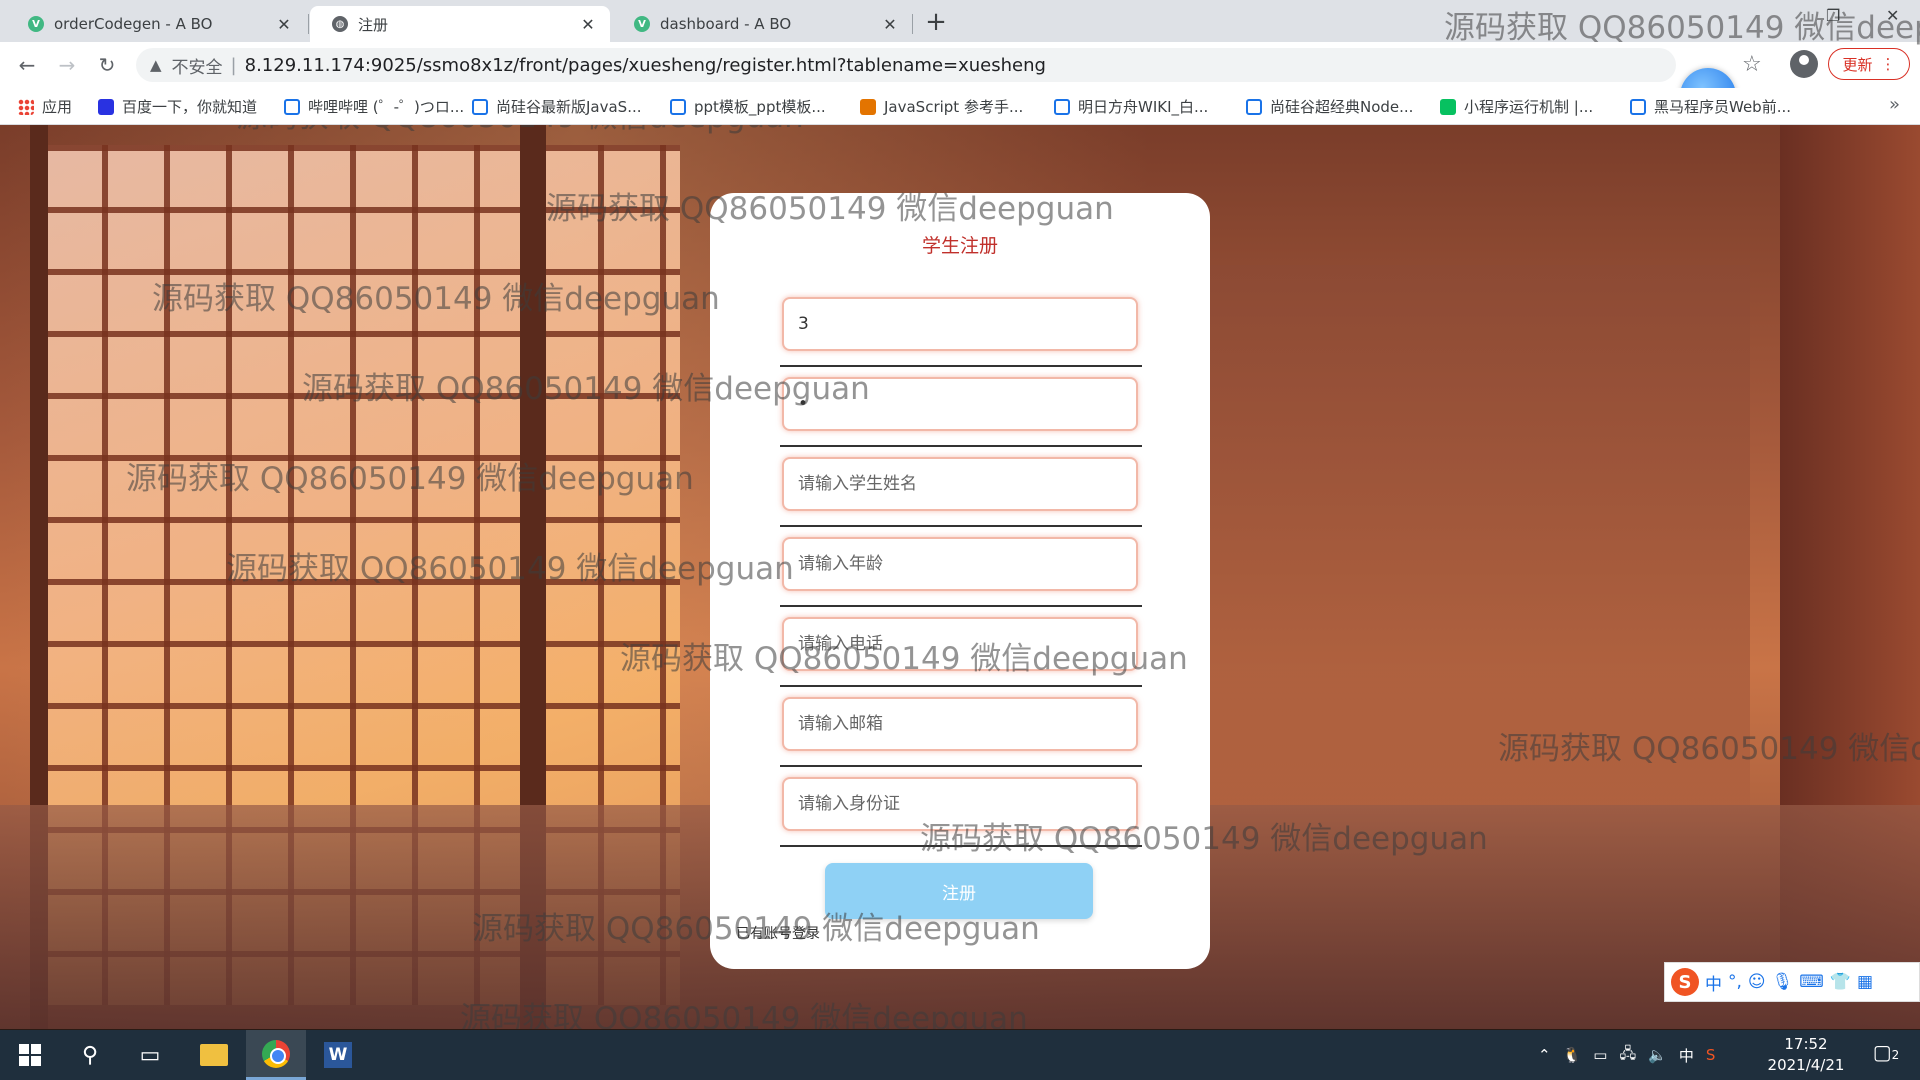 The width and height of the screenshot is (1920, 1080). Describe the element at coordinates (1806, 1065) in the screenshot. I see `clock-date: 2021/4/21` at that location.